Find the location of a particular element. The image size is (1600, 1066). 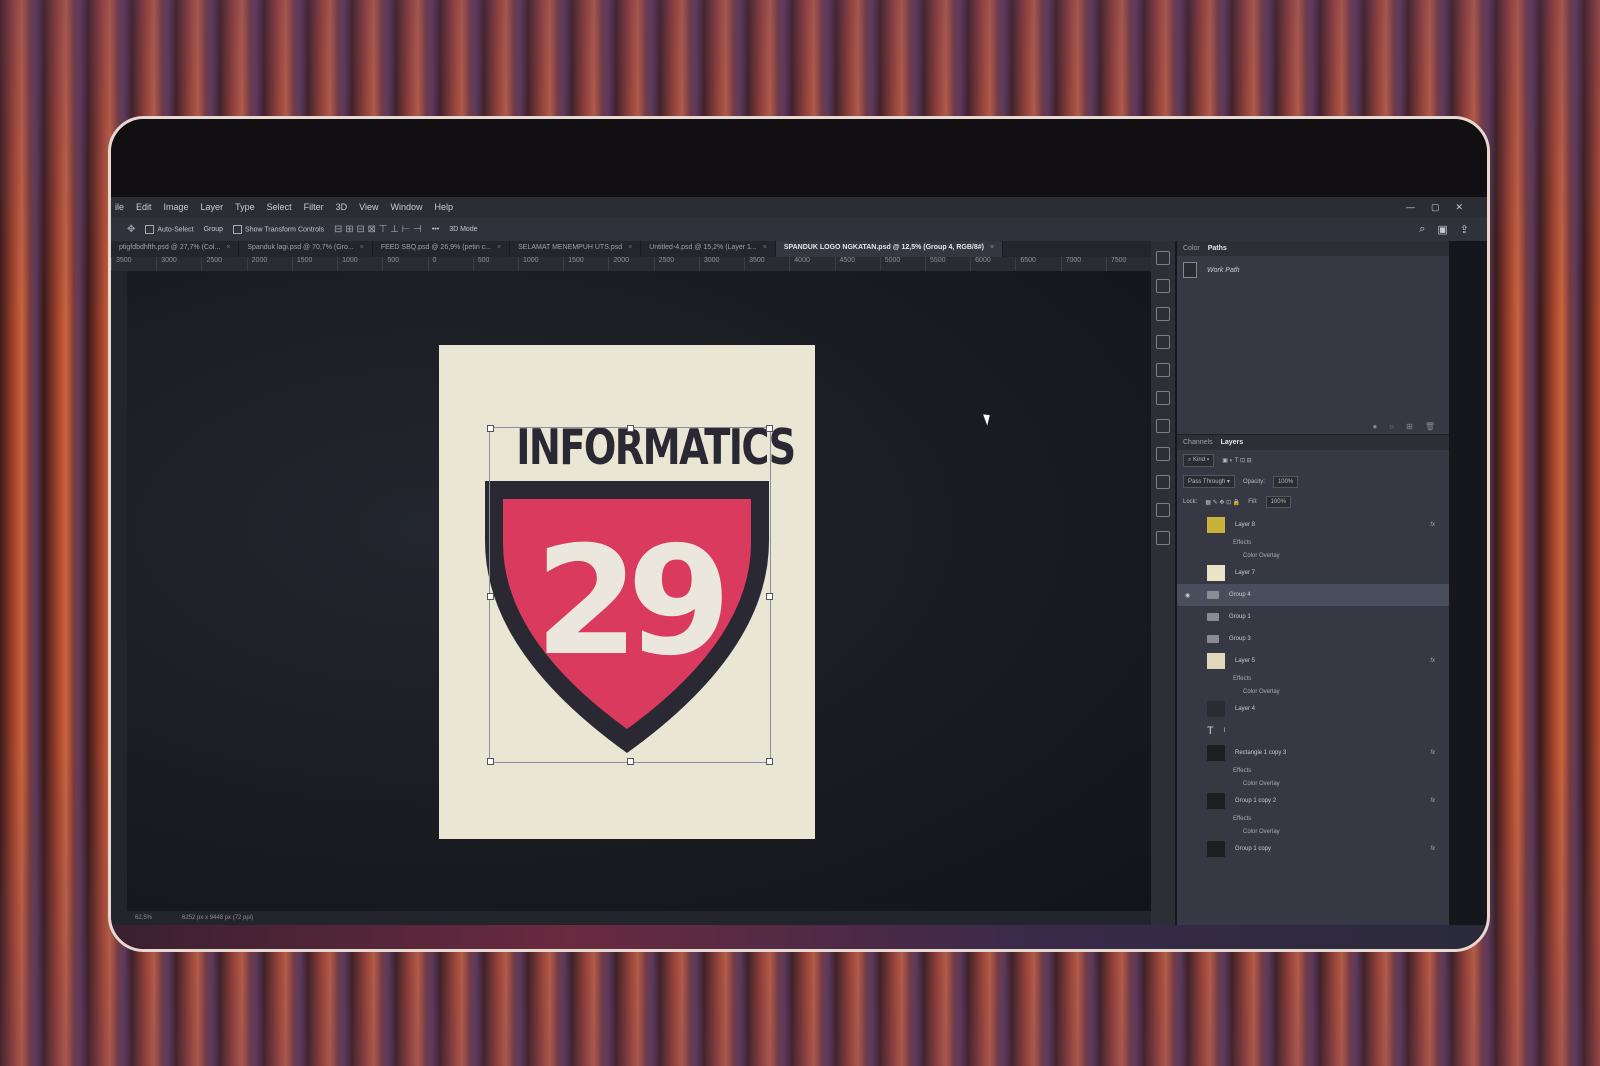

paths-panel-footer: ● ○ ⊞ 🗑 is located at coordinates (1313, 428).